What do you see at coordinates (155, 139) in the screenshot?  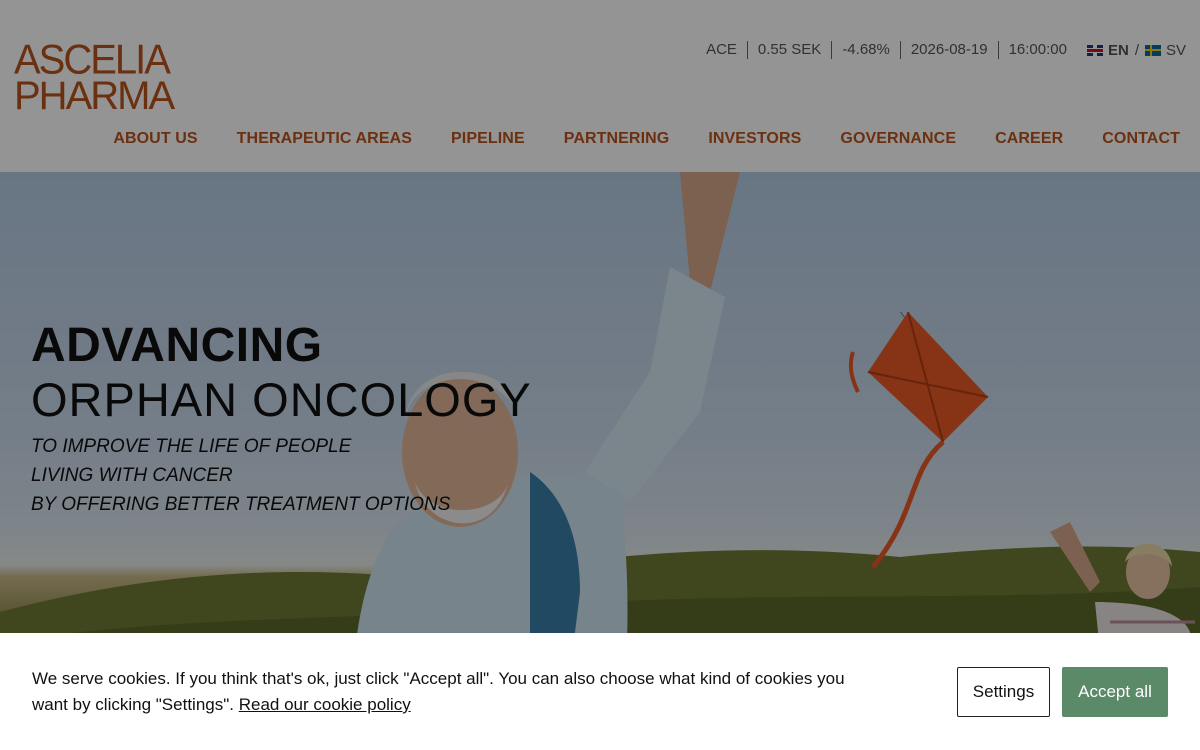 I see `nav-item-about-us: ABOUT US` at bounding box center [155, 139].